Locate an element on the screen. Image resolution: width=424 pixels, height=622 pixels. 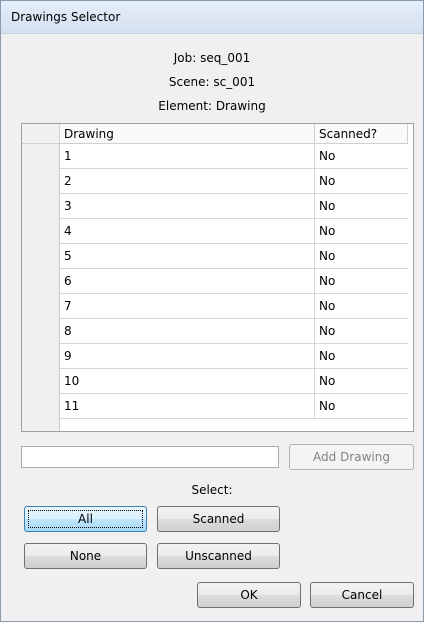
table-row: 10 No is located at coordinates (234, 381).